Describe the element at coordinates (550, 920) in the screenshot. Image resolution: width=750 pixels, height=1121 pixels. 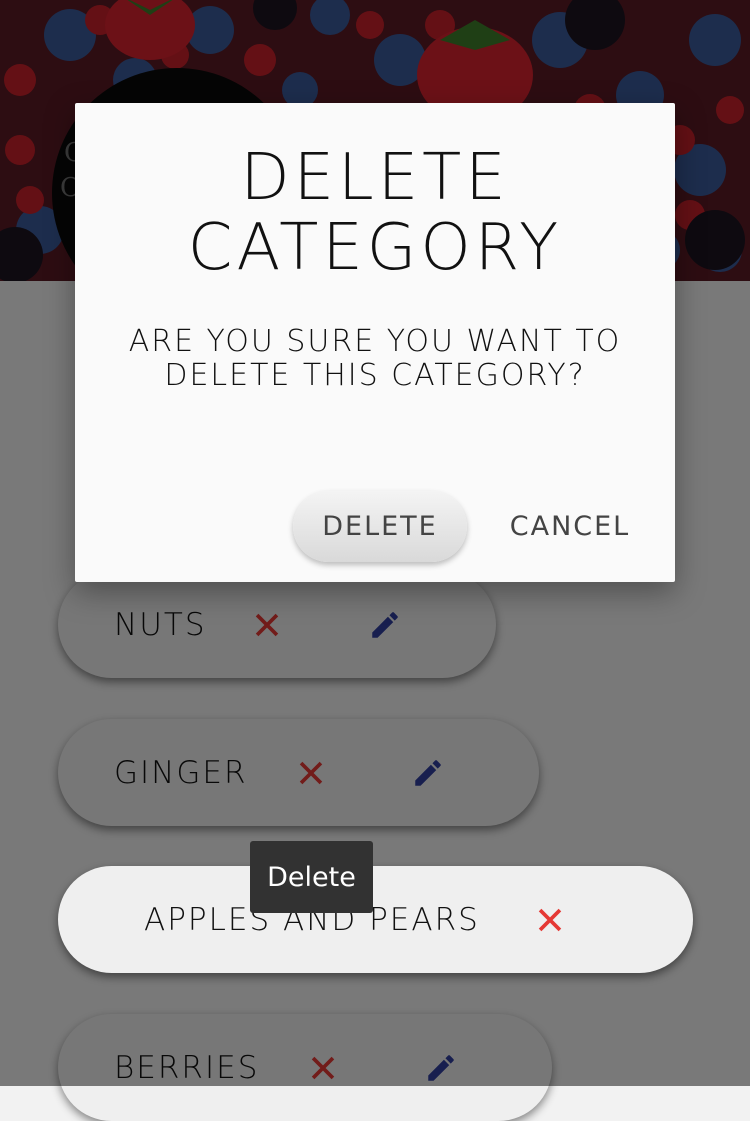
I see `close-icon` at that location.